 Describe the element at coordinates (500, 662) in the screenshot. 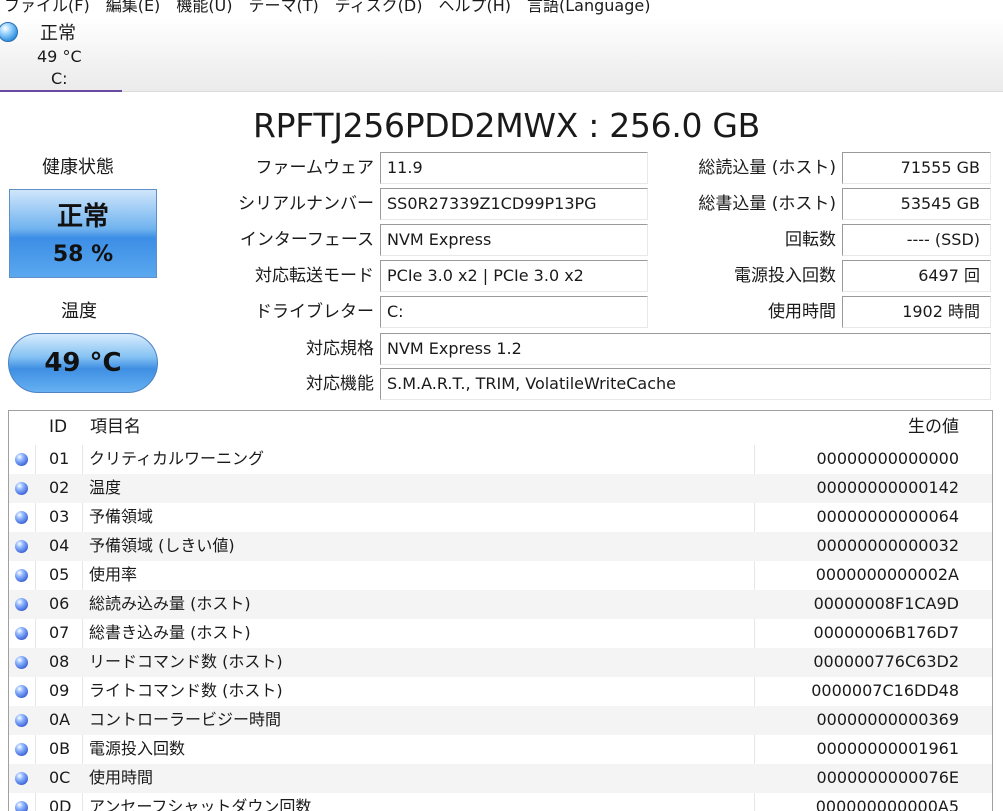

I see `table-row: 08 リードコマンド数 (ホスト) 000000776C63D2` at that location.